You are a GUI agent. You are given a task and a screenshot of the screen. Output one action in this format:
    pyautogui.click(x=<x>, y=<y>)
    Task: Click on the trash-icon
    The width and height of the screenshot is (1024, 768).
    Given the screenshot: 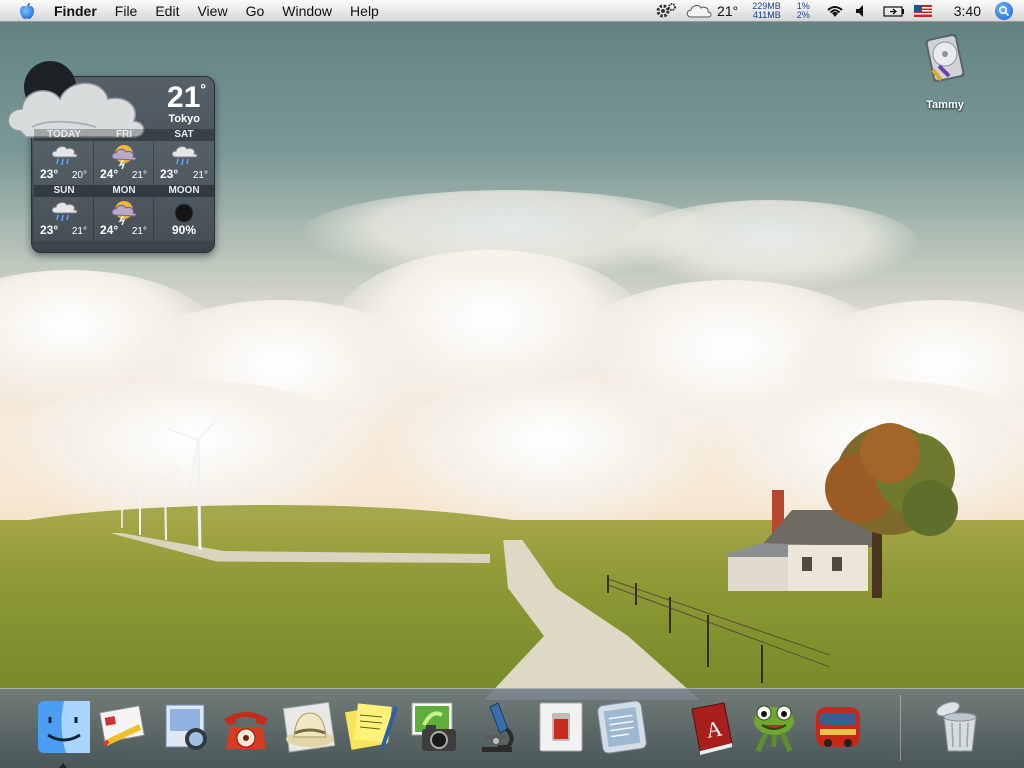 What is the action you would take?
    pyautogui.click(x=958, y=725)
    